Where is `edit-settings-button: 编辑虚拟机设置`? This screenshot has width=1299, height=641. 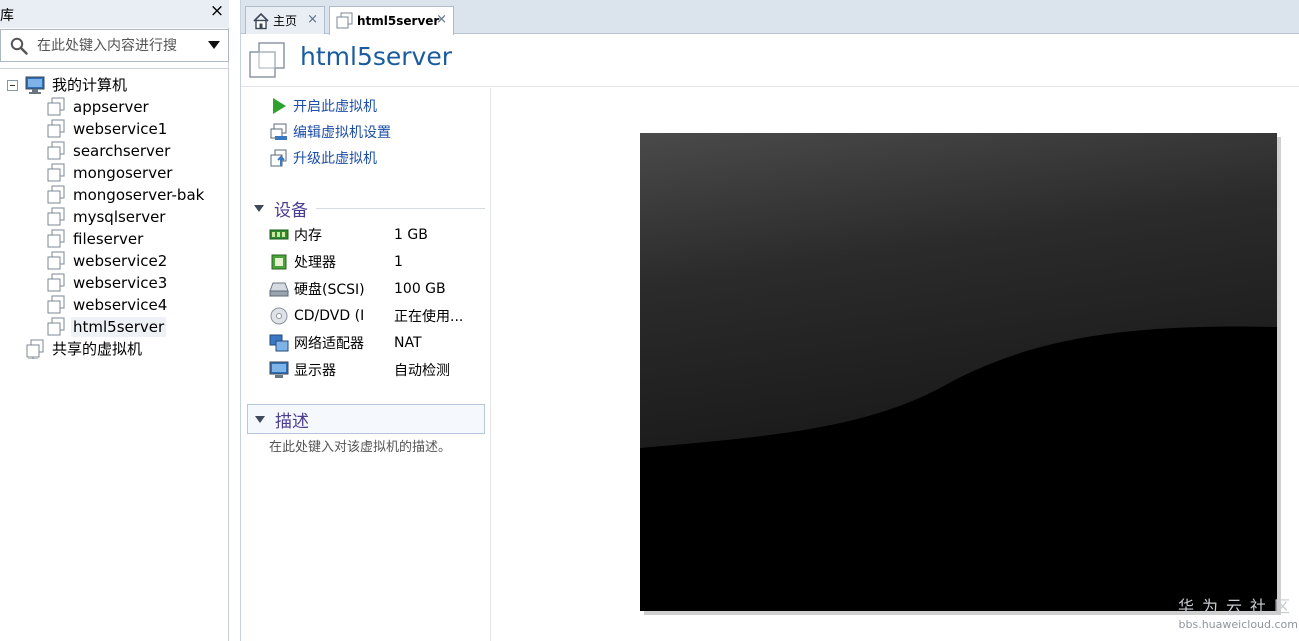 edit-settings-button: 编辑虚拟机设置 is located at coordinates (330, 132).